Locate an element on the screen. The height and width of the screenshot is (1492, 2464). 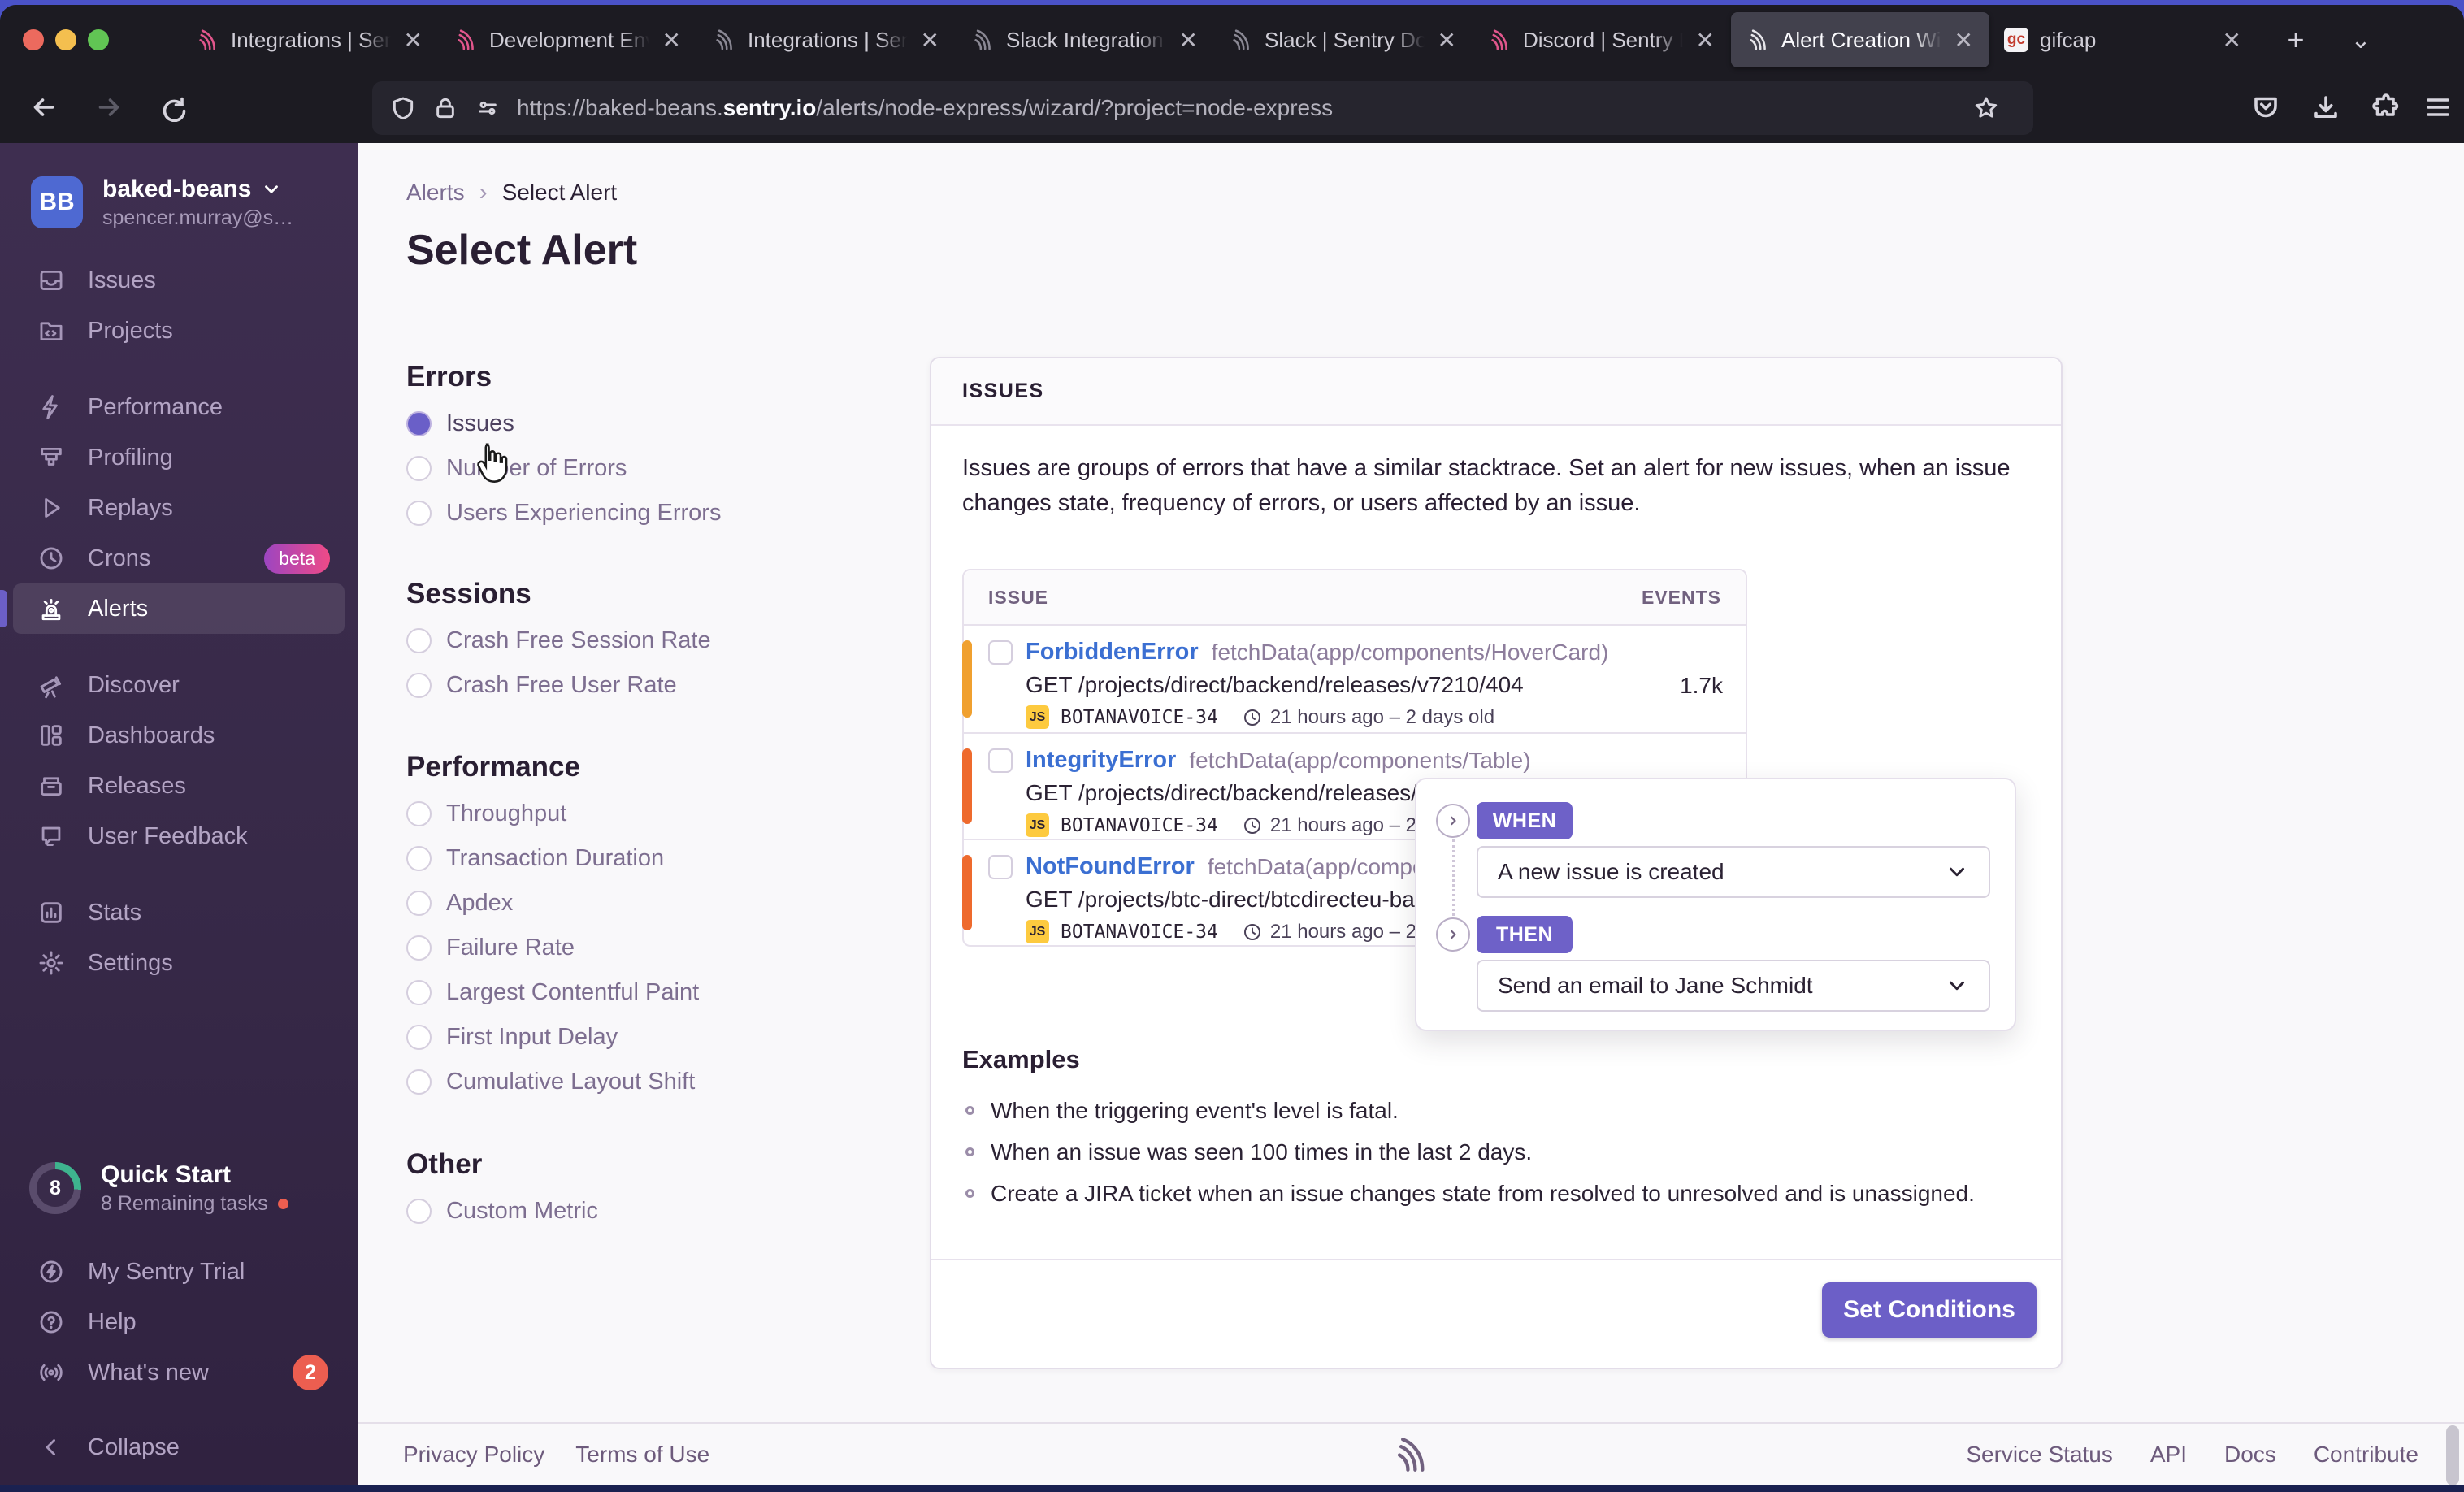
radio-option-crash-free-session-rate: Crash Free Session Rate is located at coordinates (650, 640).